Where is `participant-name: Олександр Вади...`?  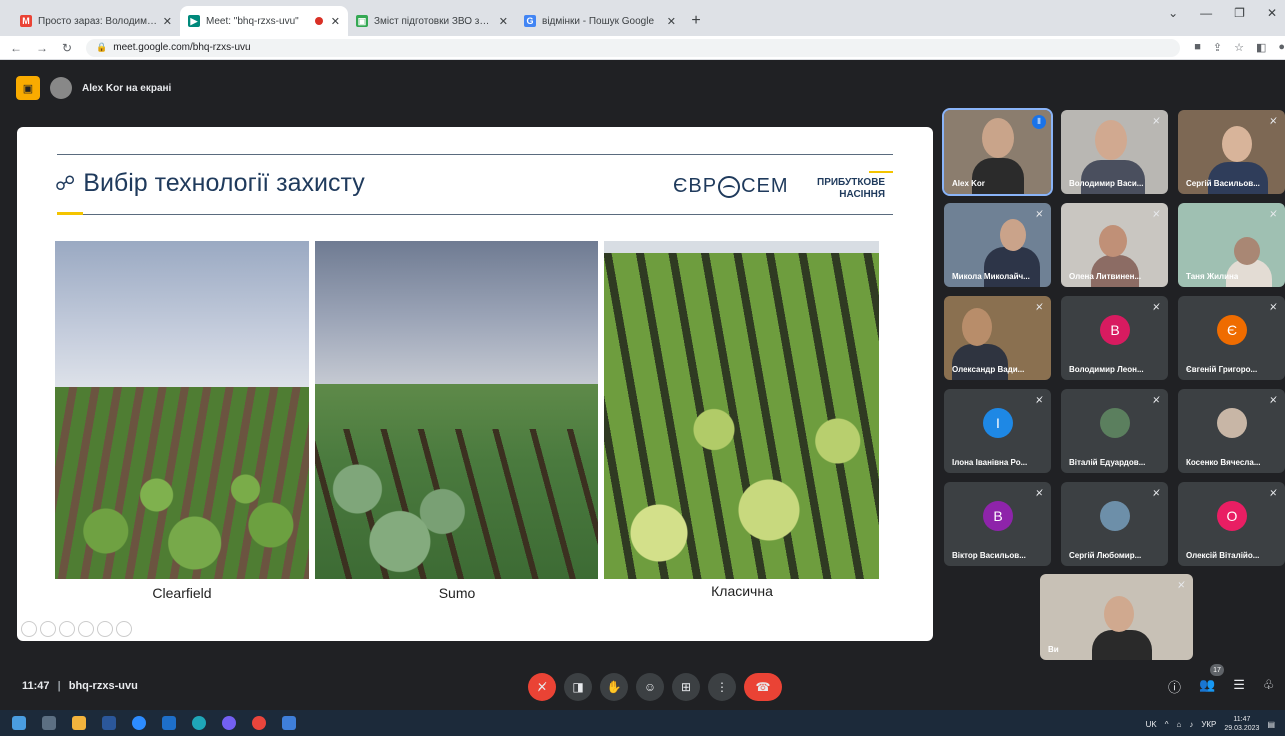
participant-name: Олександр Вади... is located at coordinates (988, 369).